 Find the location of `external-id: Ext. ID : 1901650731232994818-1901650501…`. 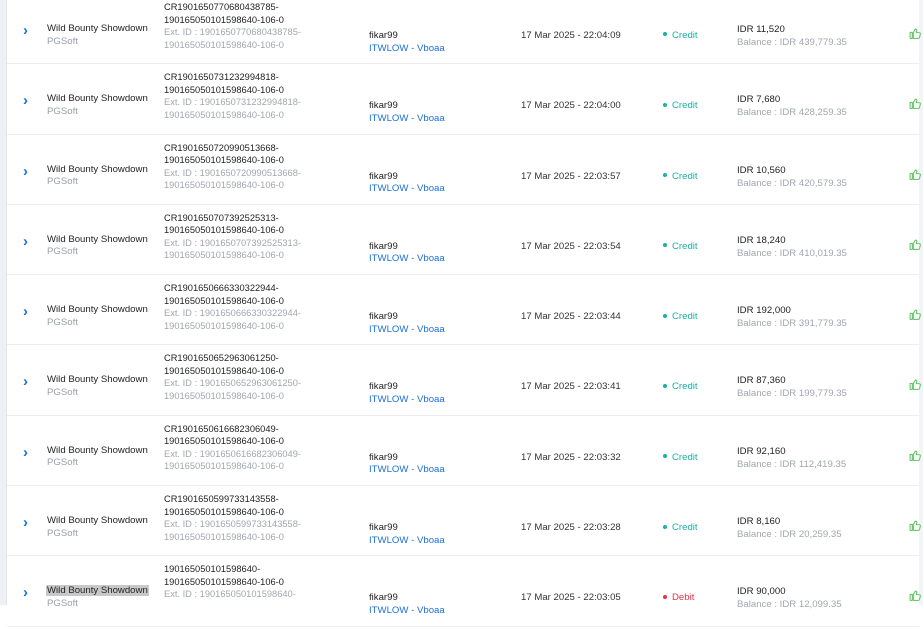

external-id: Ext. ID : 1901650731232994818-1901650501… is located at coordinates (232, 108).